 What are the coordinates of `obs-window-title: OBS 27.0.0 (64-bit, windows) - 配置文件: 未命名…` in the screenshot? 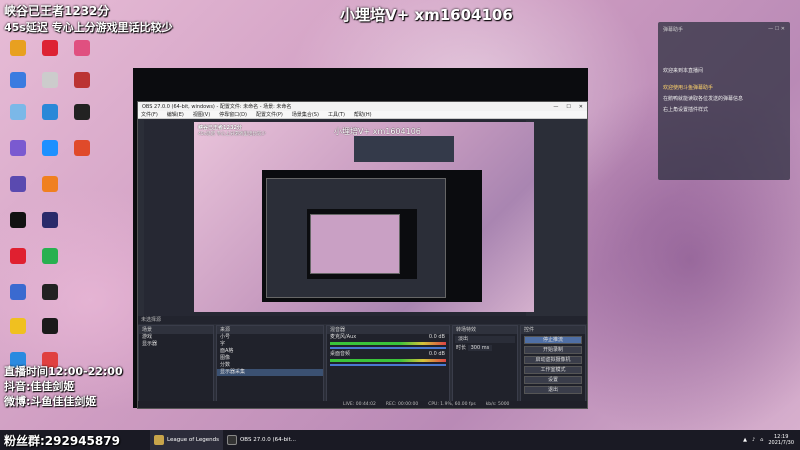 It's located at (217, 107).